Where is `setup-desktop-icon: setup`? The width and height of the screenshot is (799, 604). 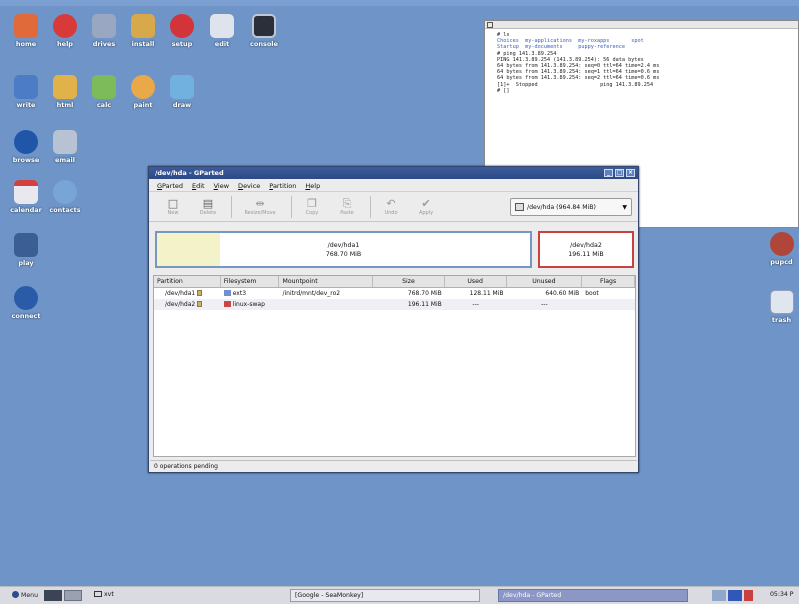 setup-desktop-icon: setup is located at coordinates (182, 31).